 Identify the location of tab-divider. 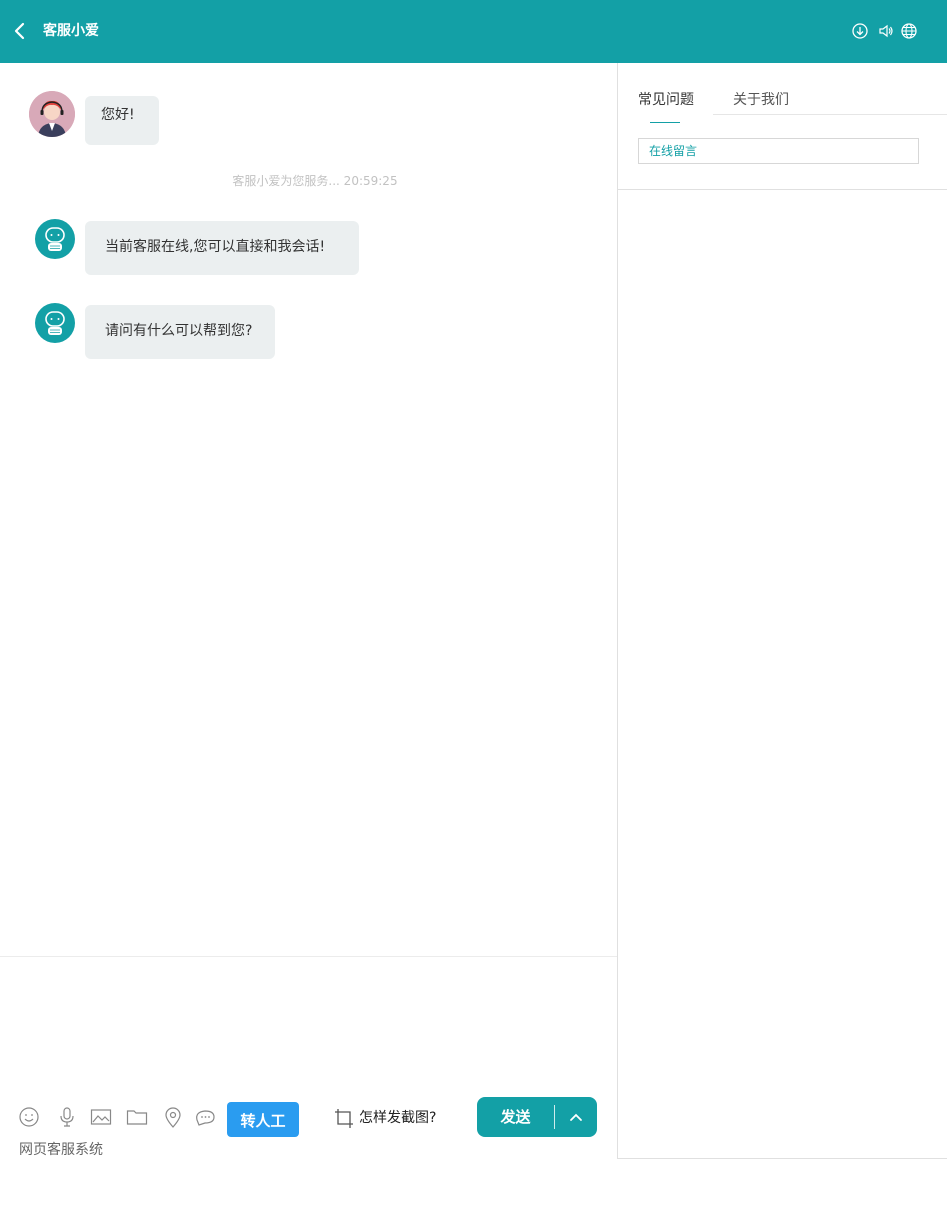
(830, 114).